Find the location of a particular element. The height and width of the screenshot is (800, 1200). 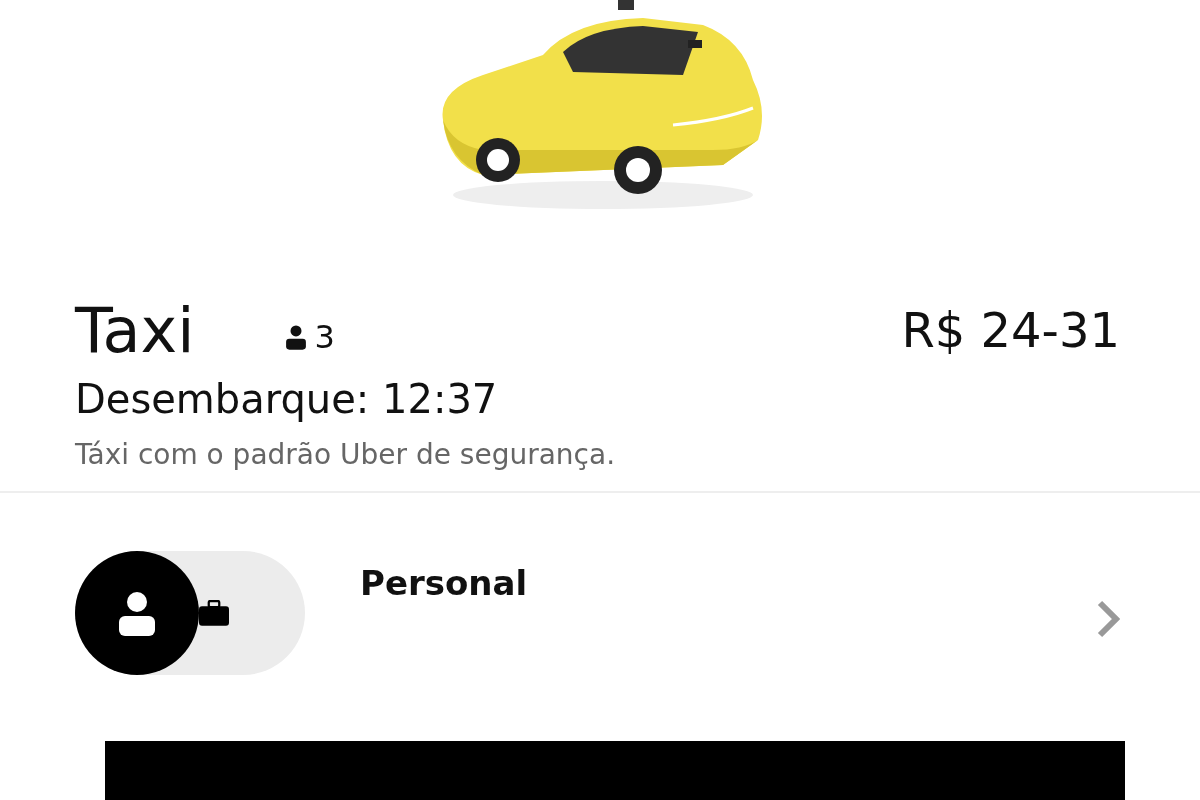

payment-profile-label: Personal is located at coordinates (444, 583).